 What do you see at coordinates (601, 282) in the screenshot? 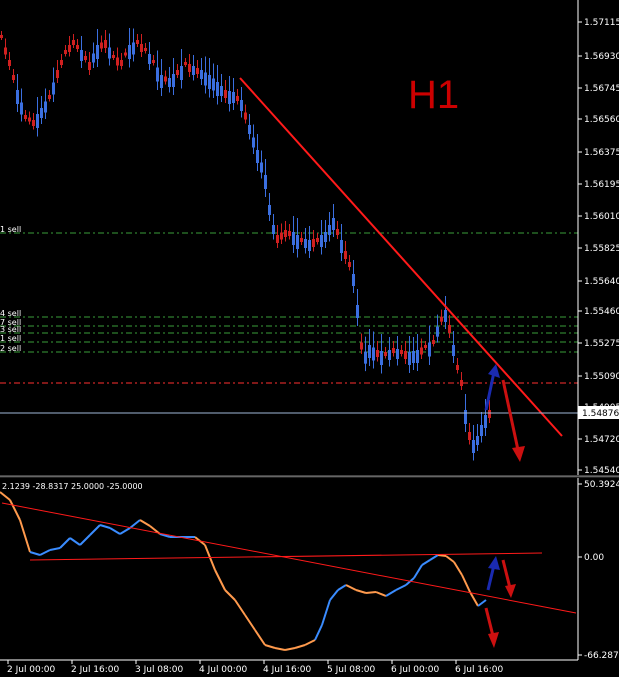
I see `price-tick-label: 1.55640` at bounding box center [601, 282].